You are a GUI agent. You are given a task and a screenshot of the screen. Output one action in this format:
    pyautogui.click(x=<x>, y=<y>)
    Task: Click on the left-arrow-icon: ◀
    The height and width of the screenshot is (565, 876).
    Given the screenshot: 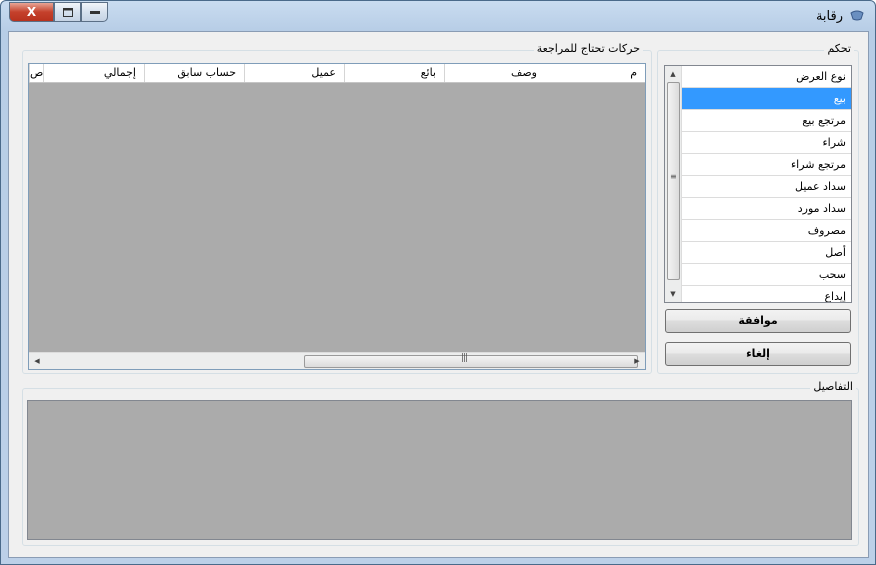 What is the action you would take?
    pyautogui.click(x=37, y=361)
    